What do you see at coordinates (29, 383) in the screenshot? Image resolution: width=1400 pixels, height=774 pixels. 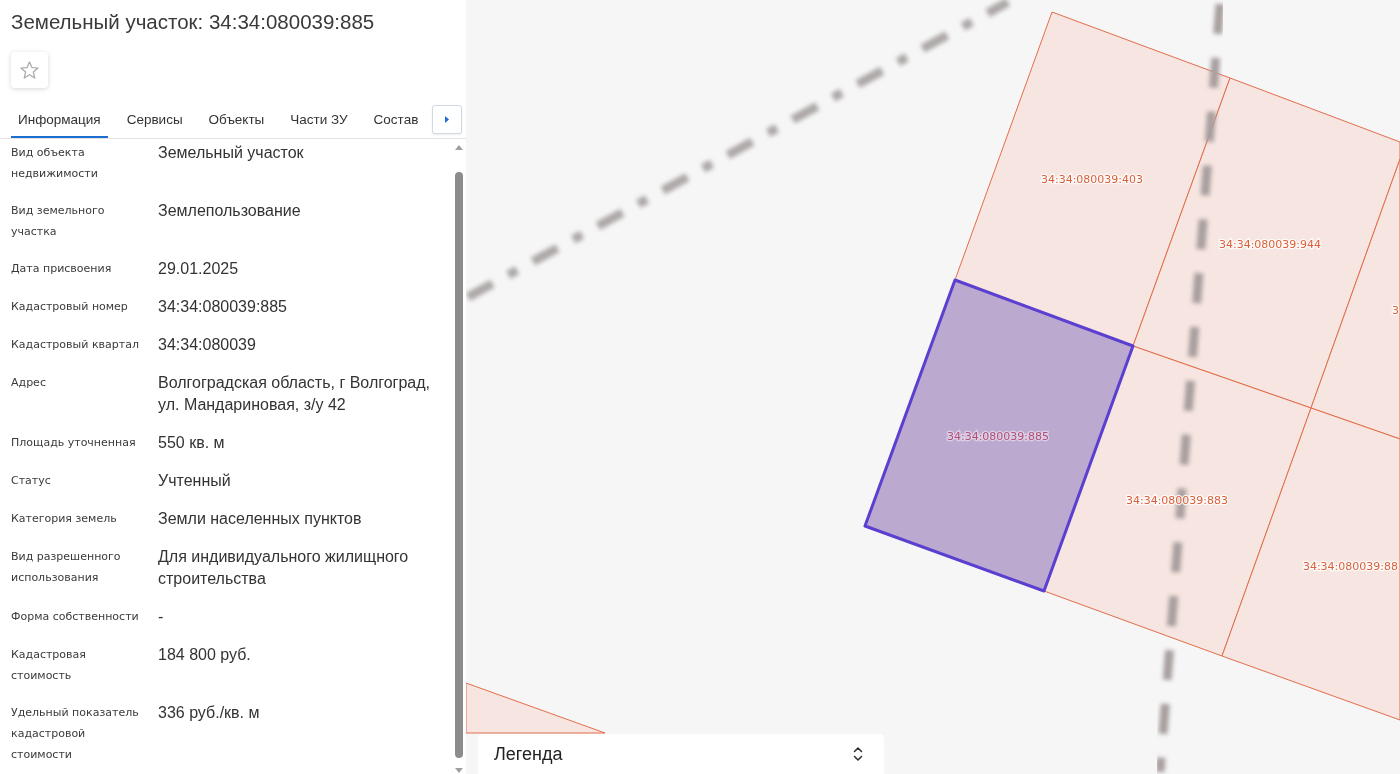 I see `property-label: Адрес` at bounding box center [29, 383].